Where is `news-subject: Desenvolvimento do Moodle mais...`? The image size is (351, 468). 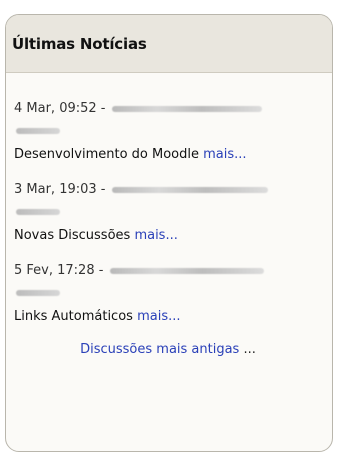
news-subject: Desenvolvimento do Moodle mais... is located at coordinates (168, 155).